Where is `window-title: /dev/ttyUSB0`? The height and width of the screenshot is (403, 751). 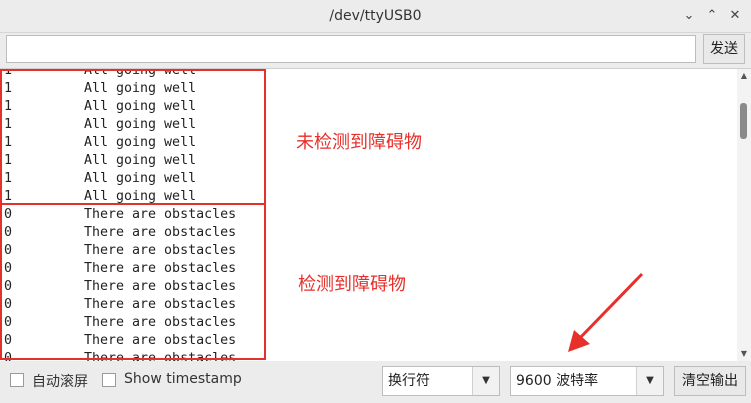
window-title: /dev/ttyUSB0 is located at coordinates (375, 16).